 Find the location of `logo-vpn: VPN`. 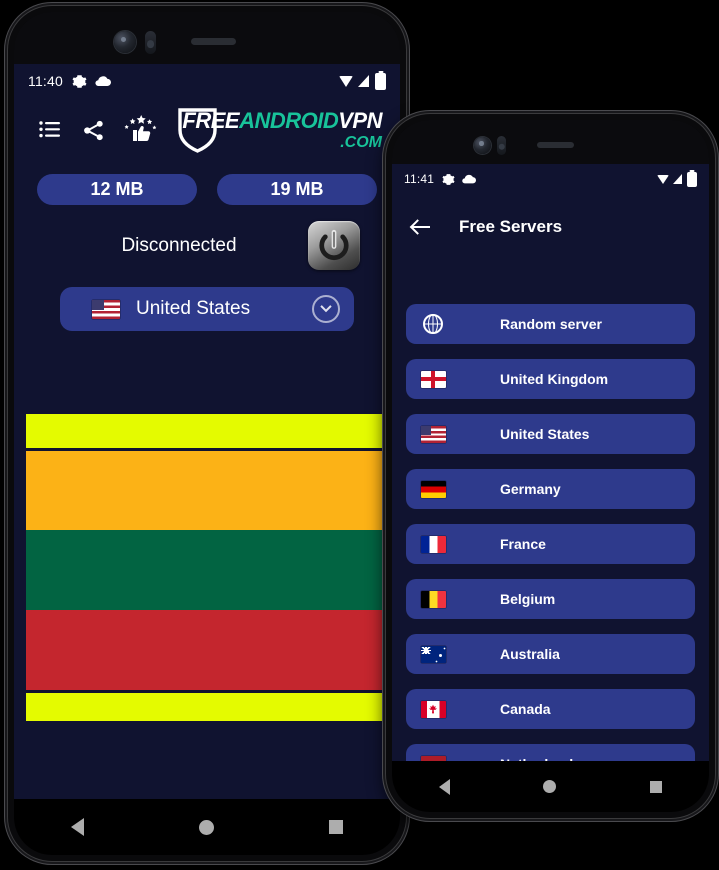

logo-vpn: VPN is located at coordinates (360, 120).